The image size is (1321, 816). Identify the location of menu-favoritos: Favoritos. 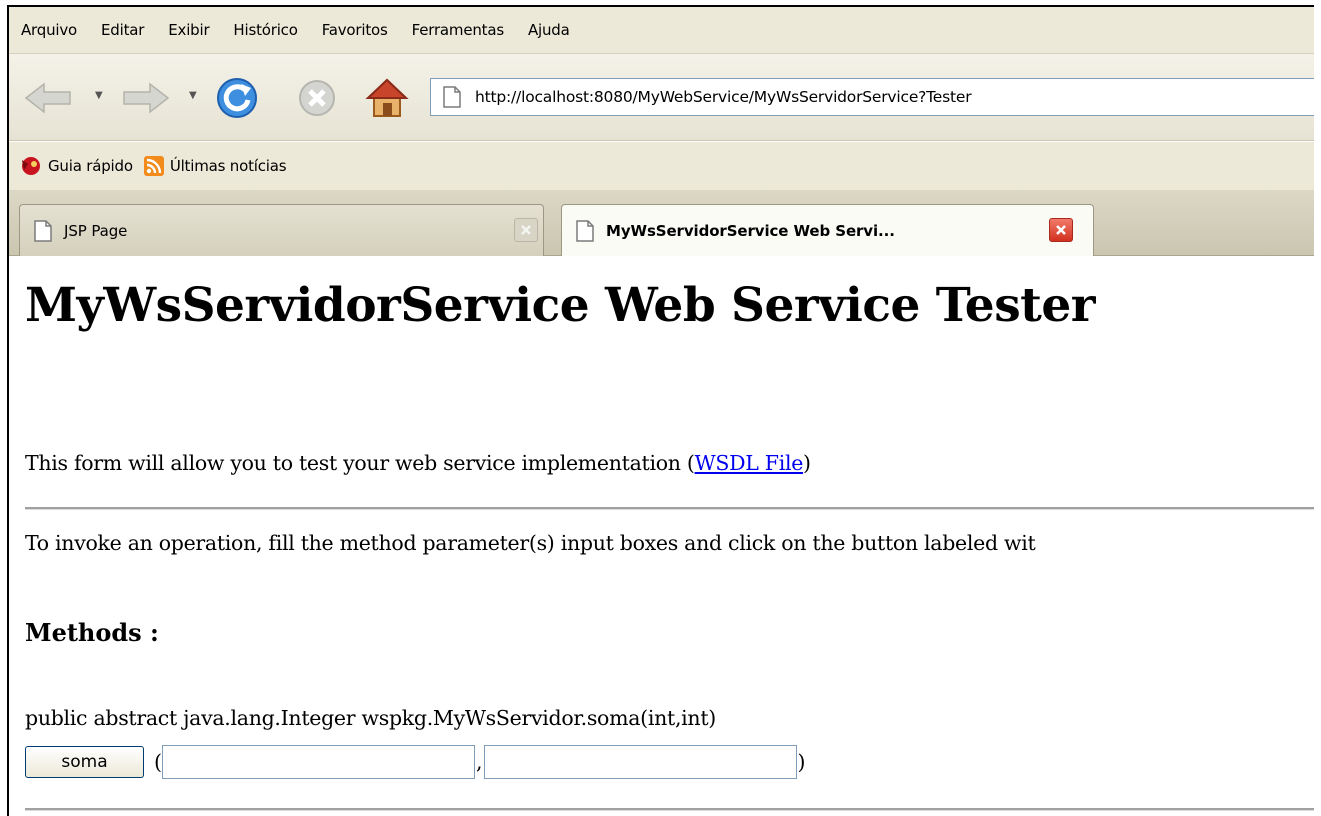
(355, 30).